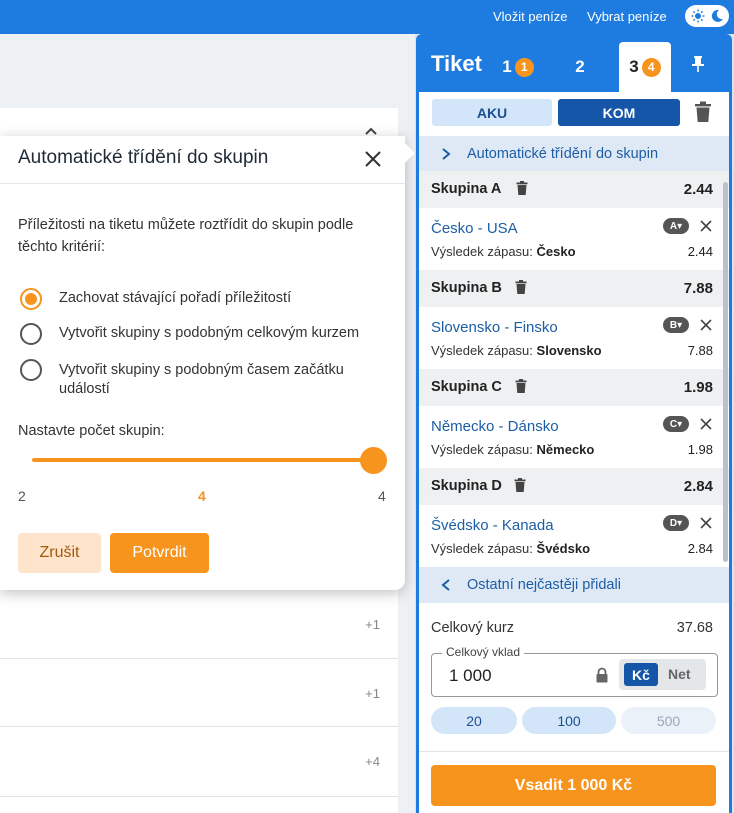  I want to click on market-line: Výsledek zápasu: Česko, so click(503, 251).